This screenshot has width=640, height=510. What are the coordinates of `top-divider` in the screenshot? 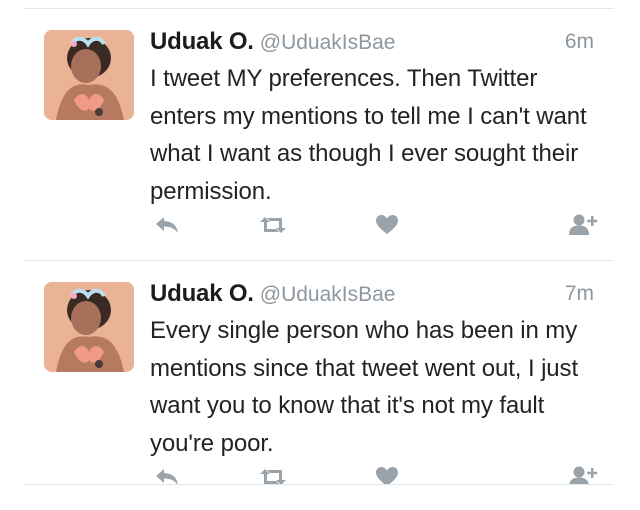 It's located at (319, 8).